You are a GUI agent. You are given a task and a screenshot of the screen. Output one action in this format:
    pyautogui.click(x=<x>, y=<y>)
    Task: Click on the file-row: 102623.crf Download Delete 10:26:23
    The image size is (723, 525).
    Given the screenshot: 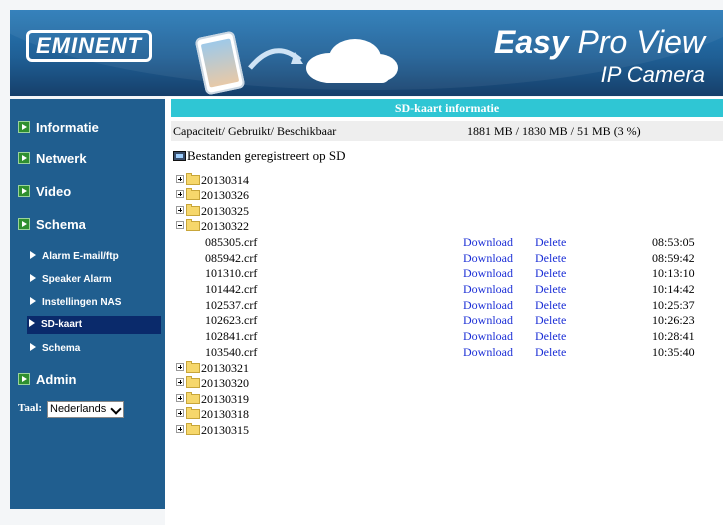 What is the action you would take?
    pyautogui.click(x=455, y=320)
    